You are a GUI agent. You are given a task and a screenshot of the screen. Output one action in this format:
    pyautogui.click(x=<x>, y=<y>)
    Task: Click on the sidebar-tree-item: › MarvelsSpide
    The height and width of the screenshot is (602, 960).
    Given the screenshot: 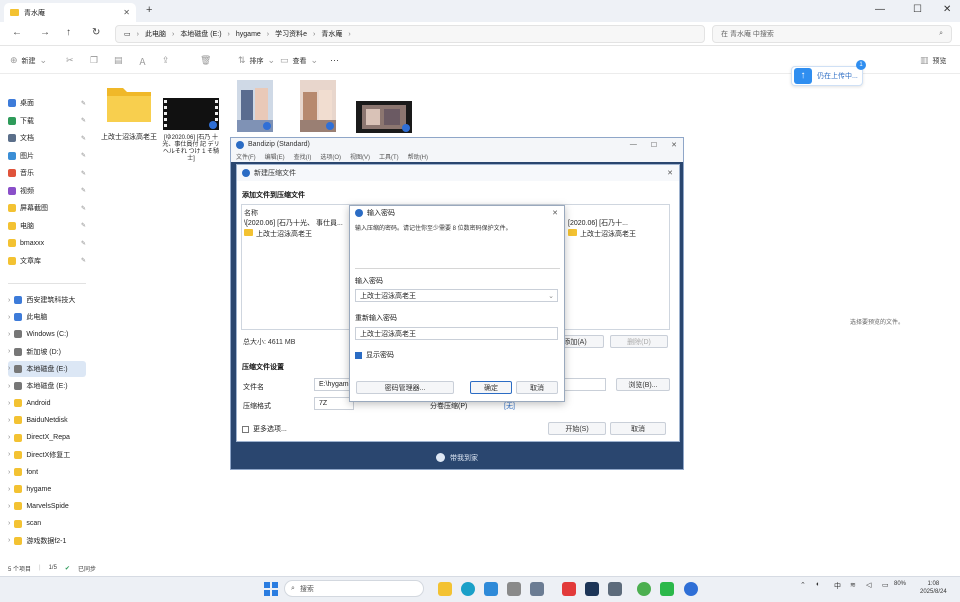 What is the action you would take?
    pyautogui.click(x=47, y=506)
    